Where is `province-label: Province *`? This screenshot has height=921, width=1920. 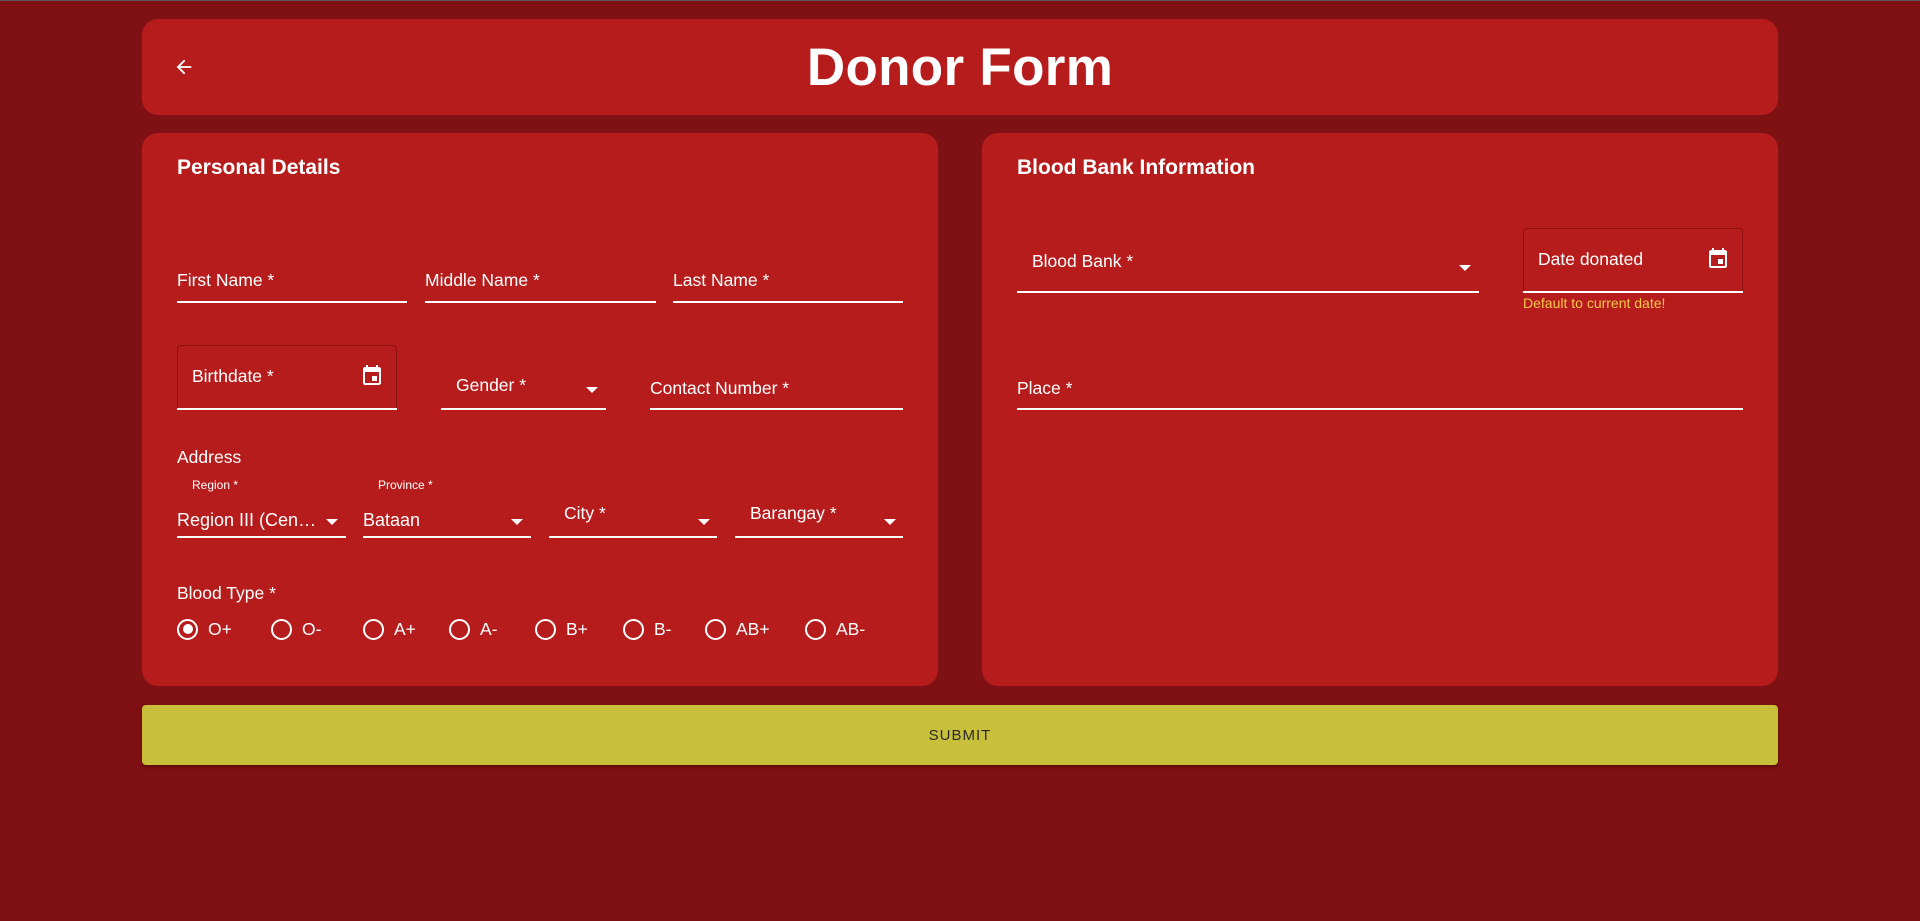 province-label: Province * is located at coordinates (405, 485).